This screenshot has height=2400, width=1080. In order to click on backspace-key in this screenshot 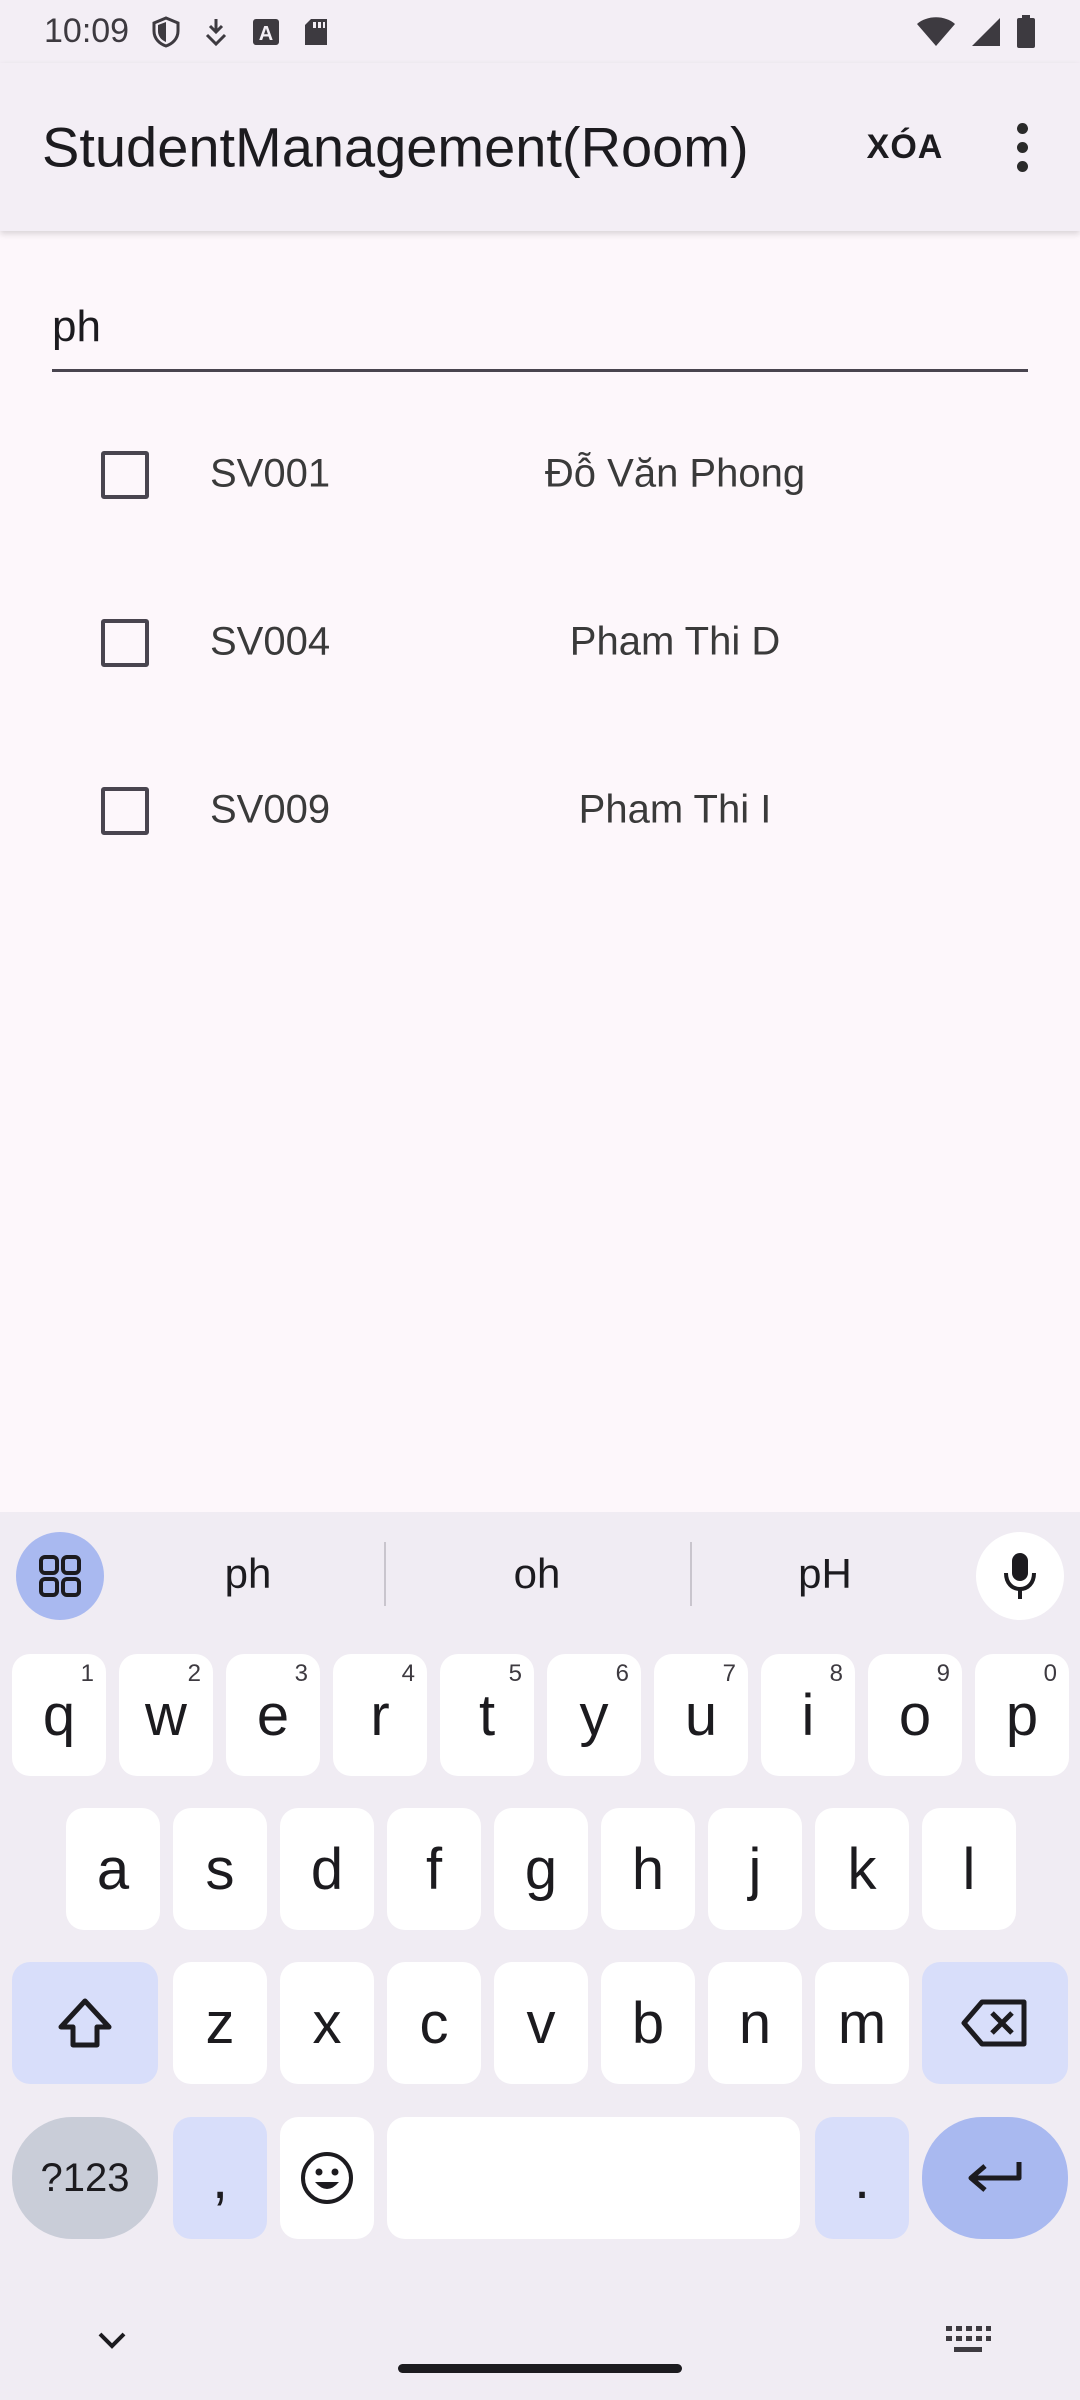, I will do `click(995, 2023)`.